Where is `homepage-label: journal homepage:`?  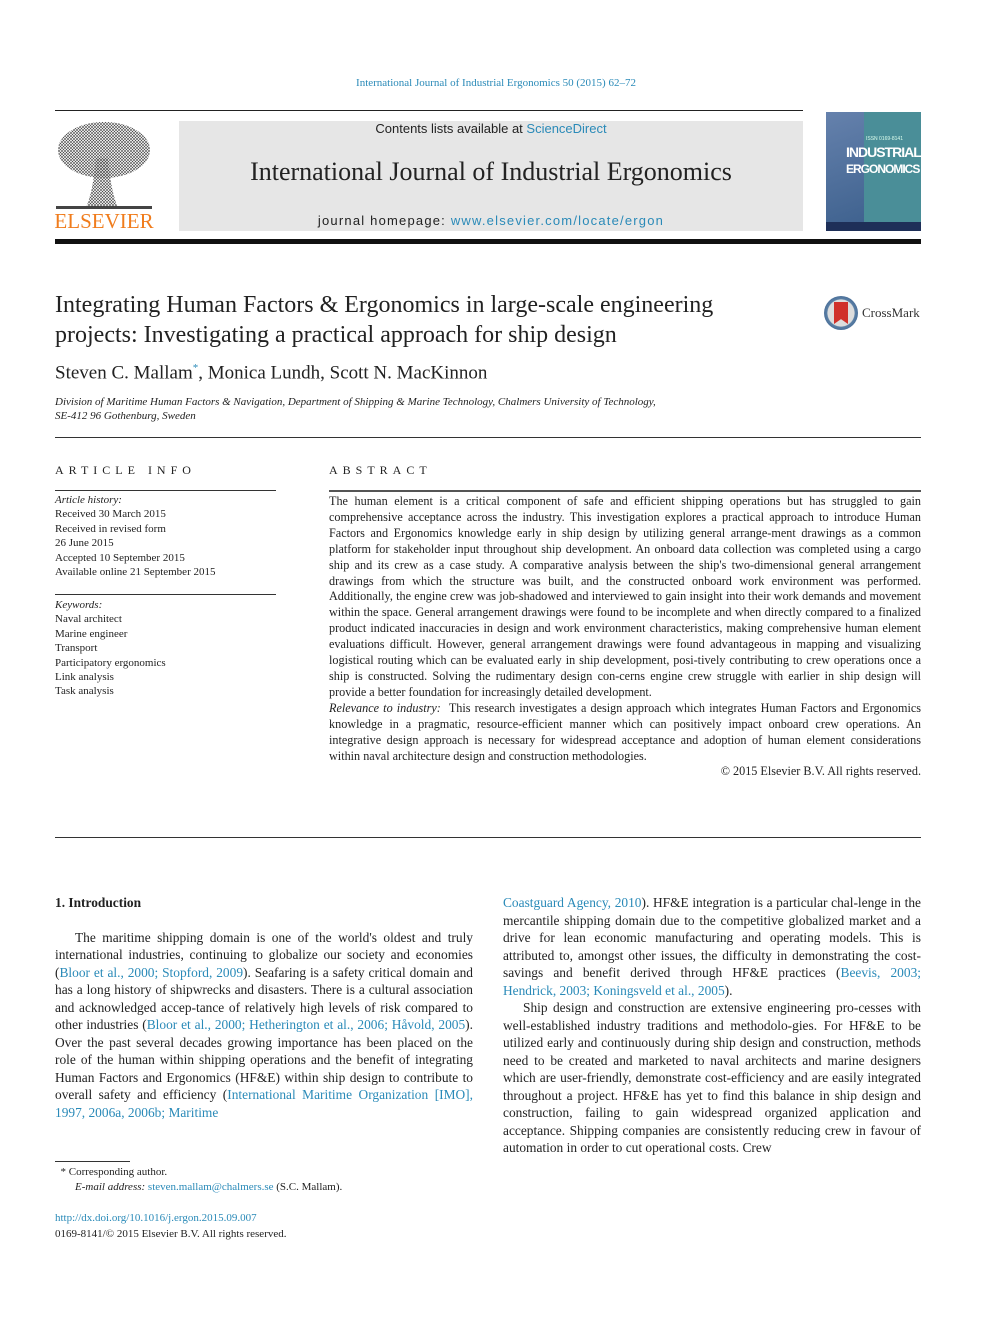 homepage-label: journal homepage: is located at coordinates (384, 220).